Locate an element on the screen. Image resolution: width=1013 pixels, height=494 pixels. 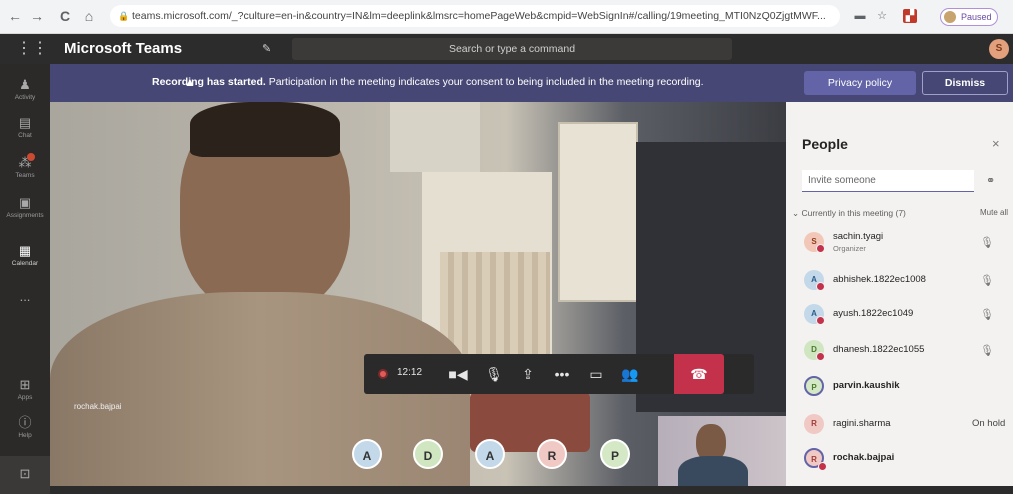
person-name: dhanesh.1822ec1055 is located at coordinates (879, 349).